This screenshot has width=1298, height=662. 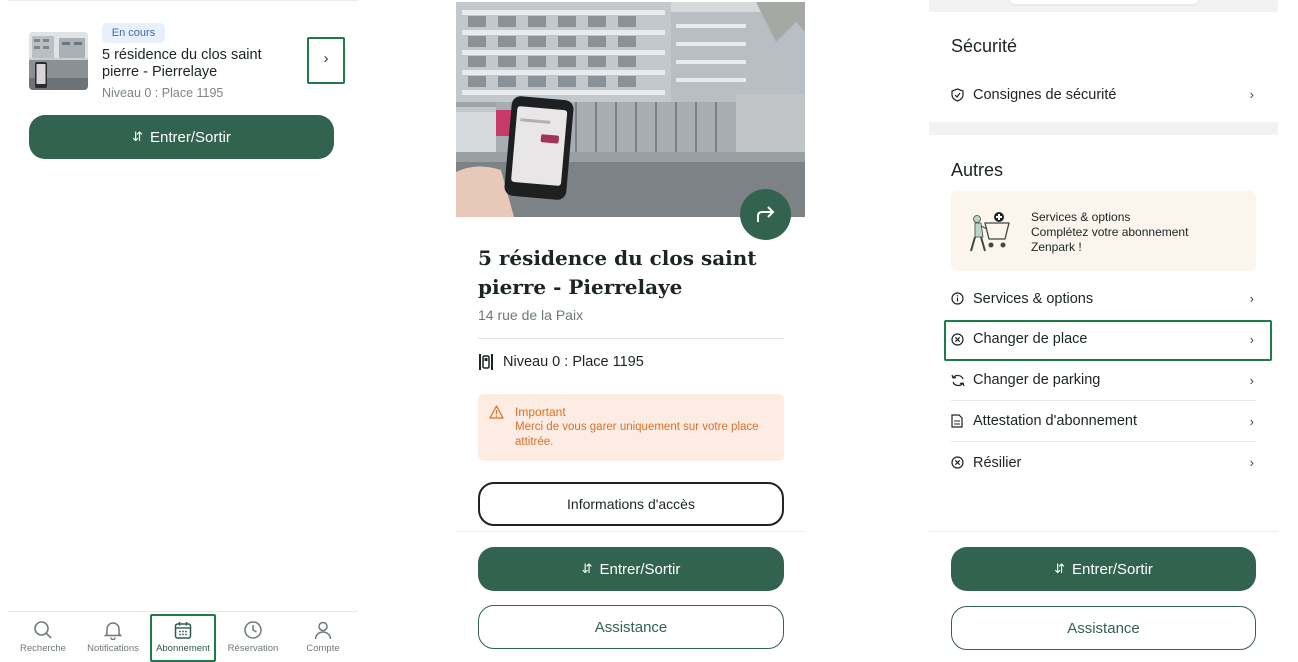 I want to click on tab-reservation: Réservation, so click(x=253, y=637).